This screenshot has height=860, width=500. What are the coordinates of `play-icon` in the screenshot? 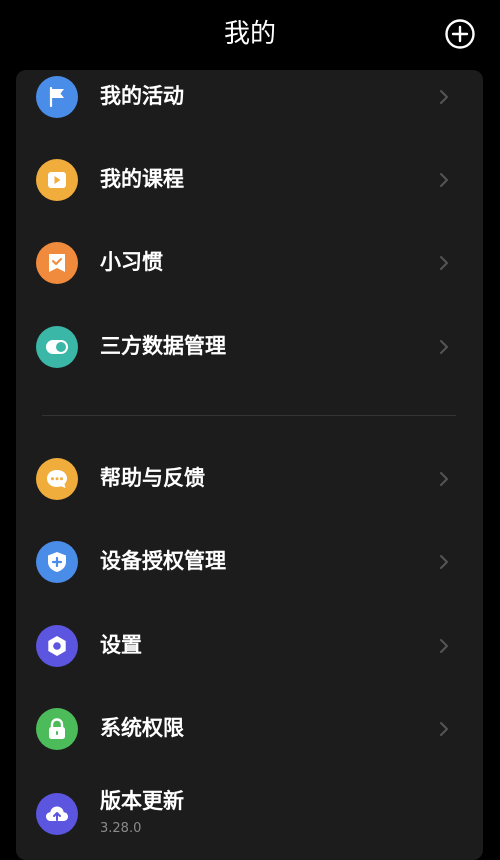 It's located at (57, 180).